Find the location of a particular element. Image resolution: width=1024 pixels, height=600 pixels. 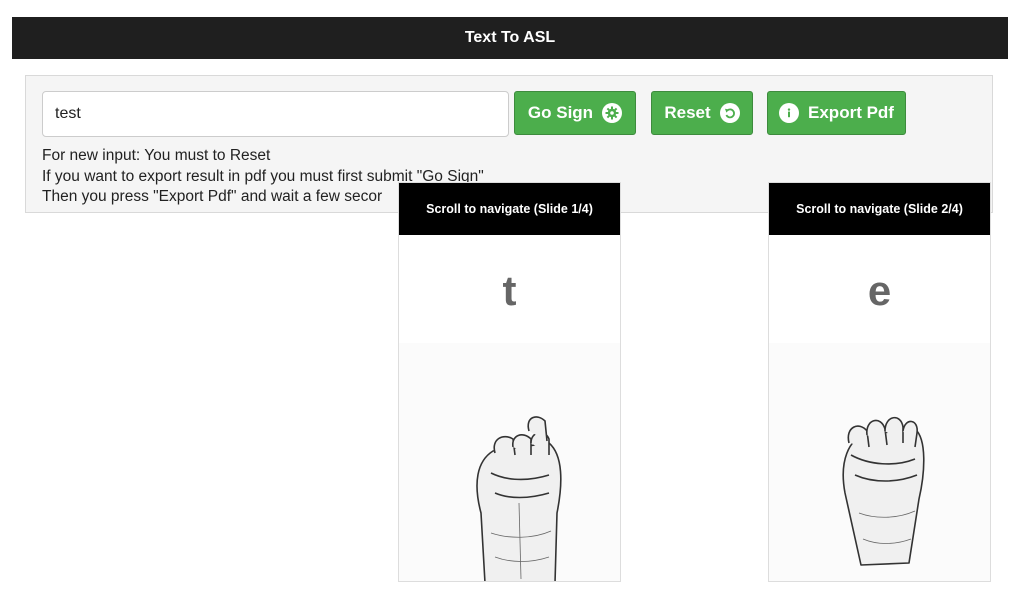

go-sign-label: Go Sign is located at coordinates (560, 112).